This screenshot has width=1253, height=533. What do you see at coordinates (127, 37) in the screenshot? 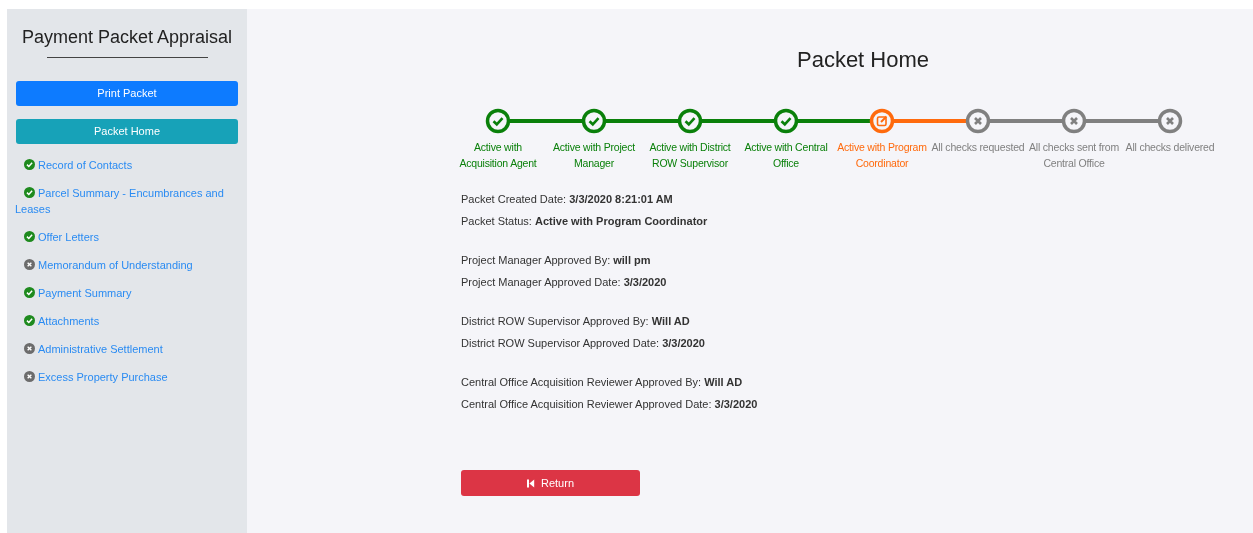
I see `sidebar-title: Payment Packet Appraisal` at bounding box center [127, 37].